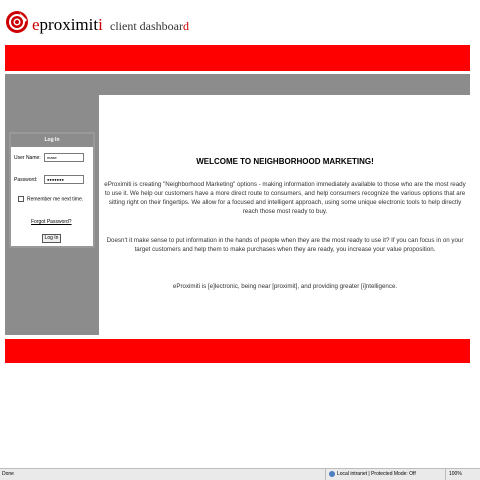 Image resolution: width=480 pixels, height=480 pixels. I want to click on login-button: Log In, so click(51, 238).